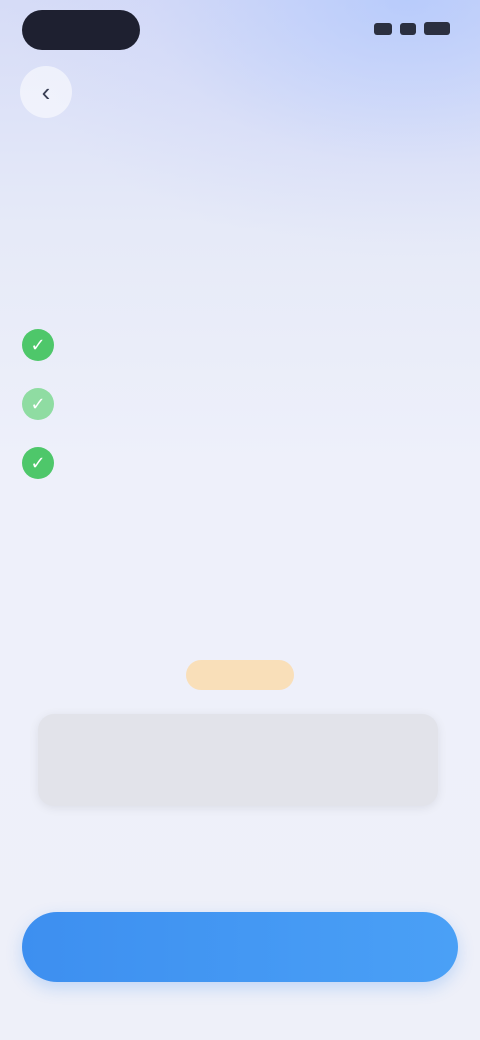 The height and width of the screenshot is (1040, 480). I want to click on offer-badge, so click(240, 675).